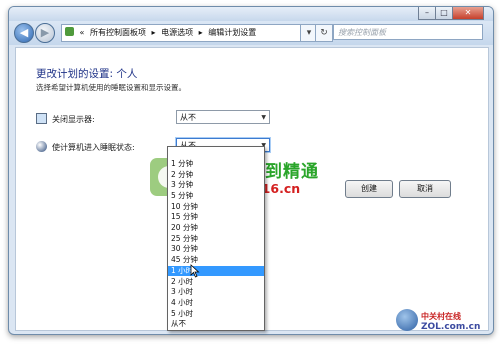  What do you see at coordinates (223, 117) in the screenshot?
I see `display-off-select: 从不 ▼` at bounding box center [223, 117].